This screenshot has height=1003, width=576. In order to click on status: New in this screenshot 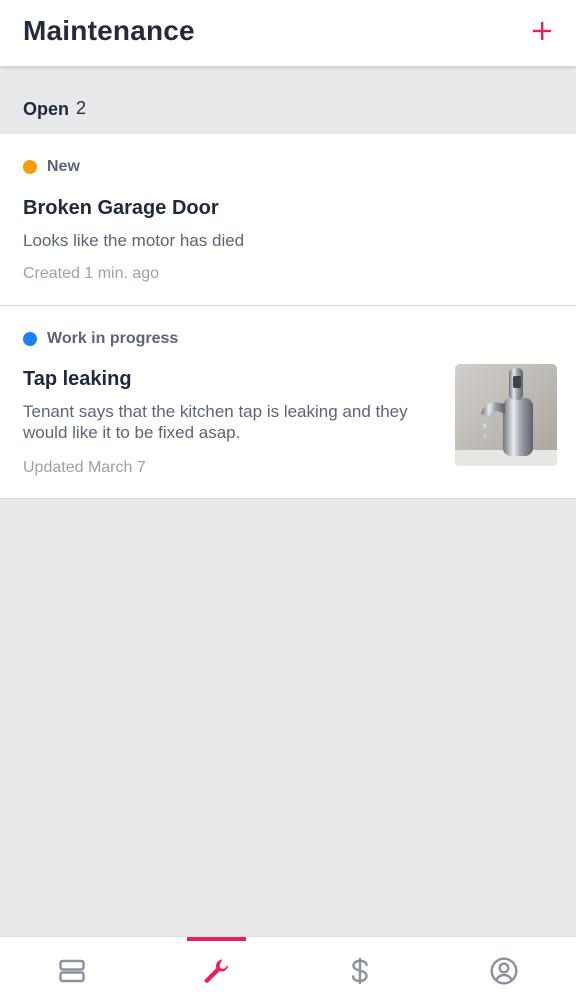, I will do `click(51, 167)`.